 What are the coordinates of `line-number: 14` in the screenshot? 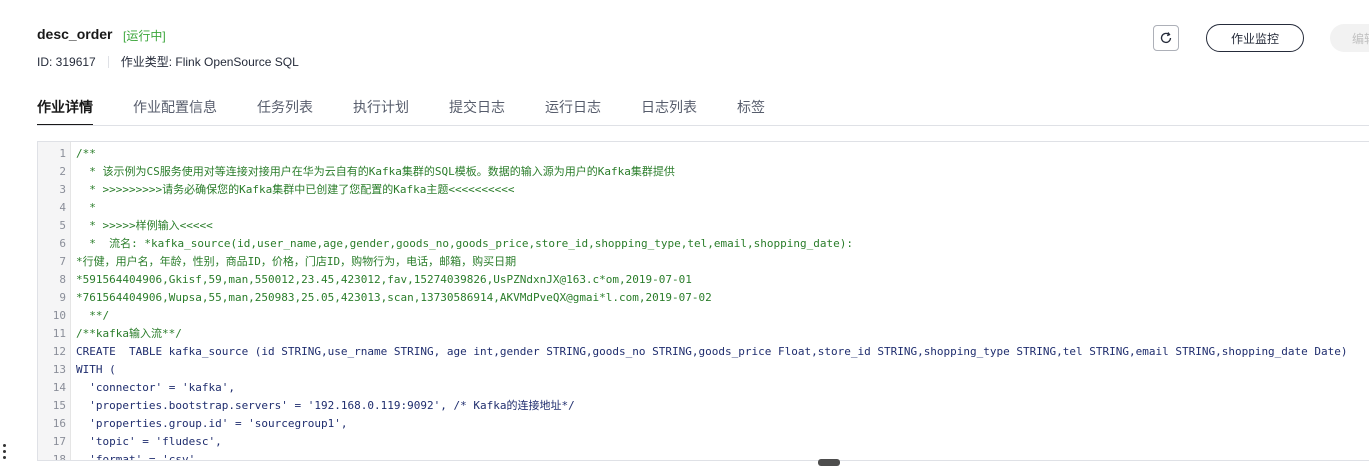 It's located at (59, 387).